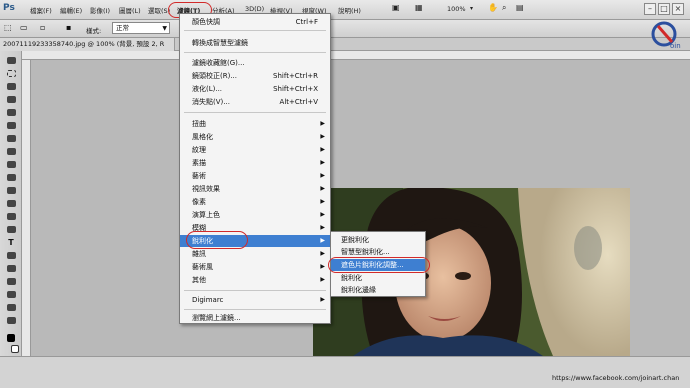 The width and height of the screenshot is (690, 388). Describe the element at coordinates (471, 8) in the screenshot. I see `zoom-dropdown-icon: ▾` at that location.